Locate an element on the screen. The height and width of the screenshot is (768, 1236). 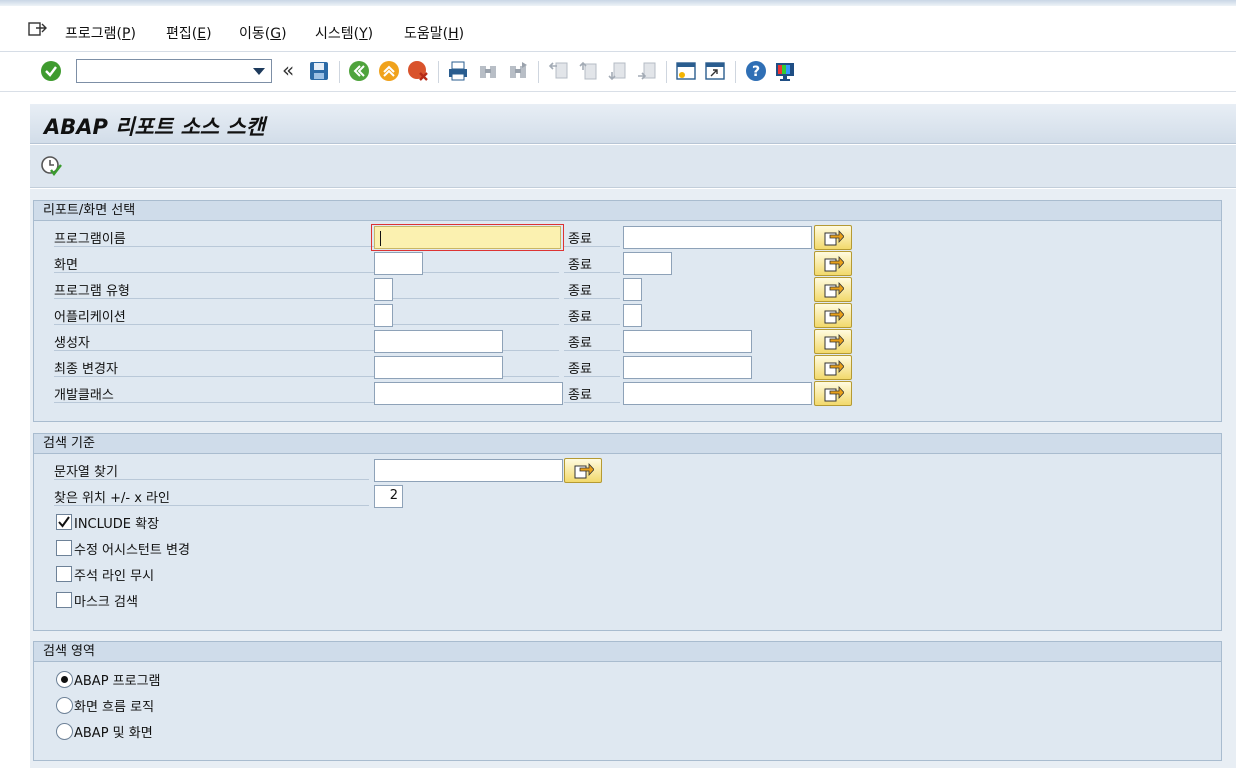
program-name-from-field is located at coordinates (467, 237).